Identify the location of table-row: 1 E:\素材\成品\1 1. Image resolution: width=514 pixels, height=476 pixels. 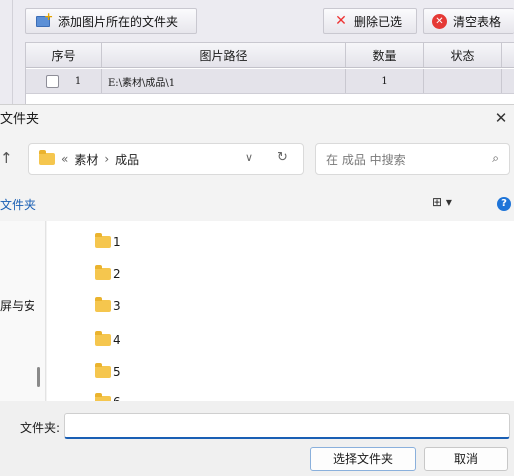
(270, 81).